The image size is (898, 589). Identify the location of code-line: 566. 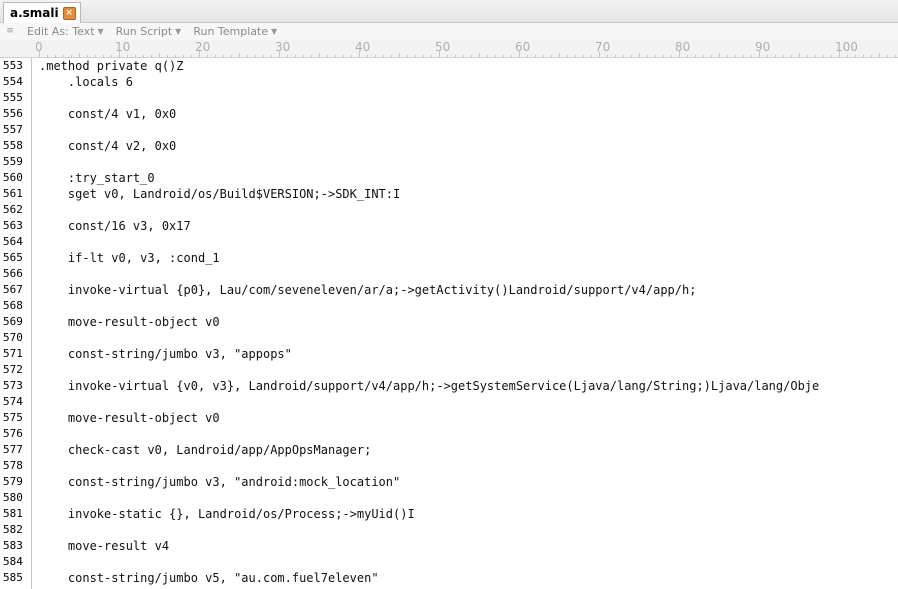
(449, 274).